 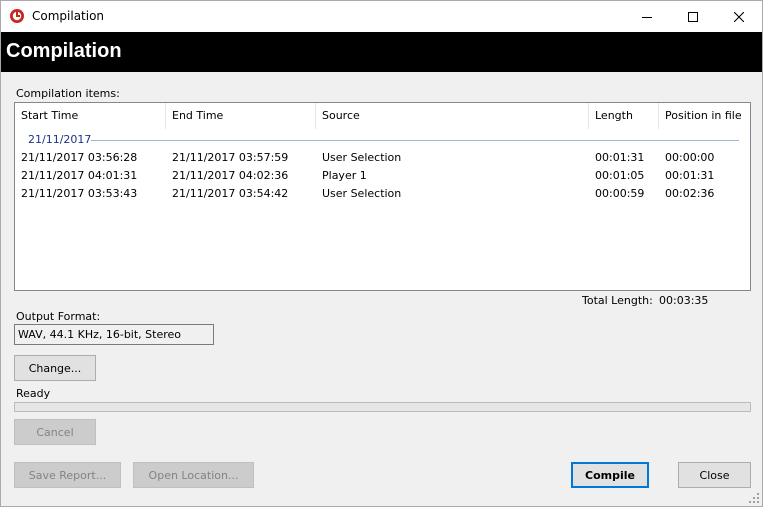 I want to click on group-date-label: 21/11/2017, so click(x=60, y=139).